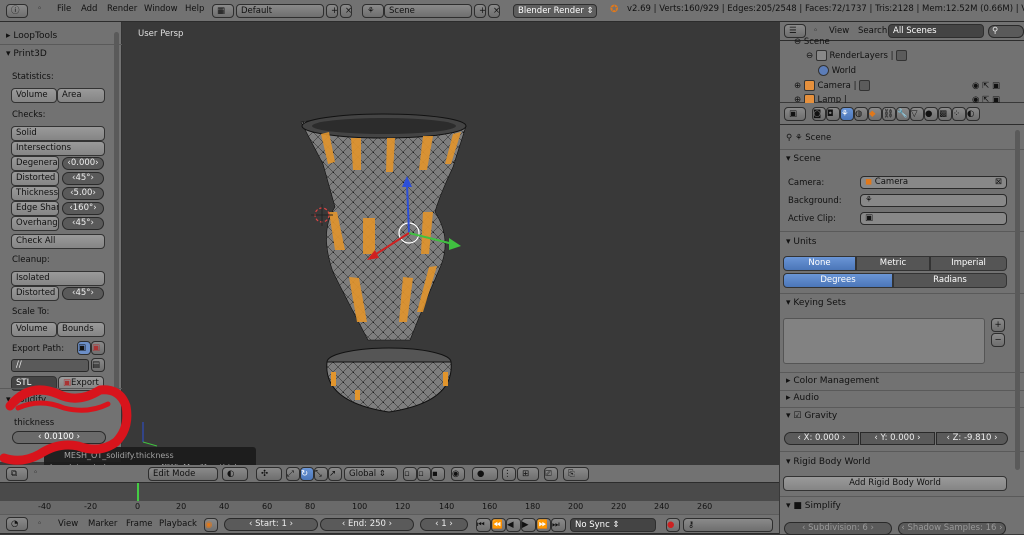 This screenshot has height=535, width=1024. I want to click on scene-select: Scene, so click(428, 11).